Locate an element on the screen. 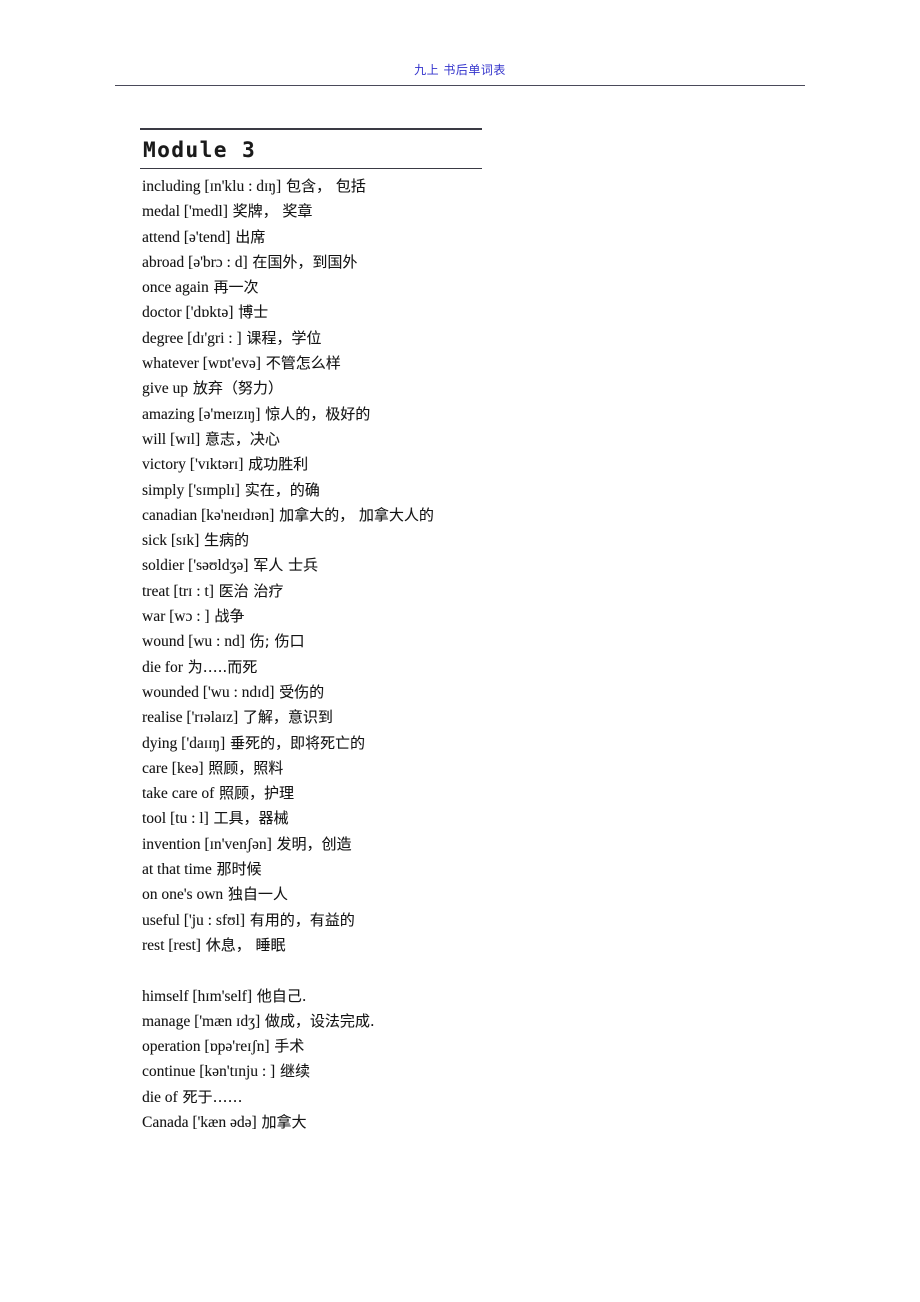 Image resolution: width=920 pixels, height=1302 pixels. vocabulary-entry: simply ['sɪmplɪ] 实在，的确 is located at coordinates (492, 490).